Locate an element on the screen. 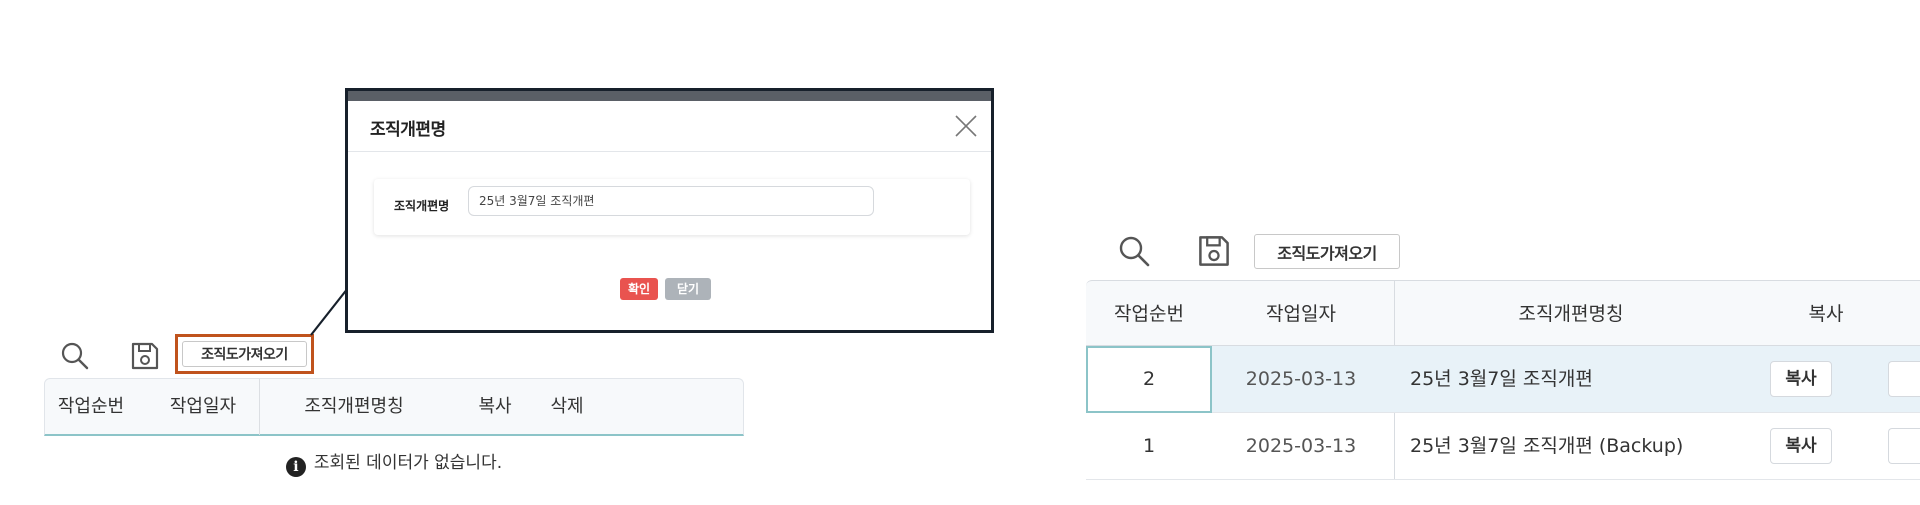  close-icon is located at coordinates (966, 126).